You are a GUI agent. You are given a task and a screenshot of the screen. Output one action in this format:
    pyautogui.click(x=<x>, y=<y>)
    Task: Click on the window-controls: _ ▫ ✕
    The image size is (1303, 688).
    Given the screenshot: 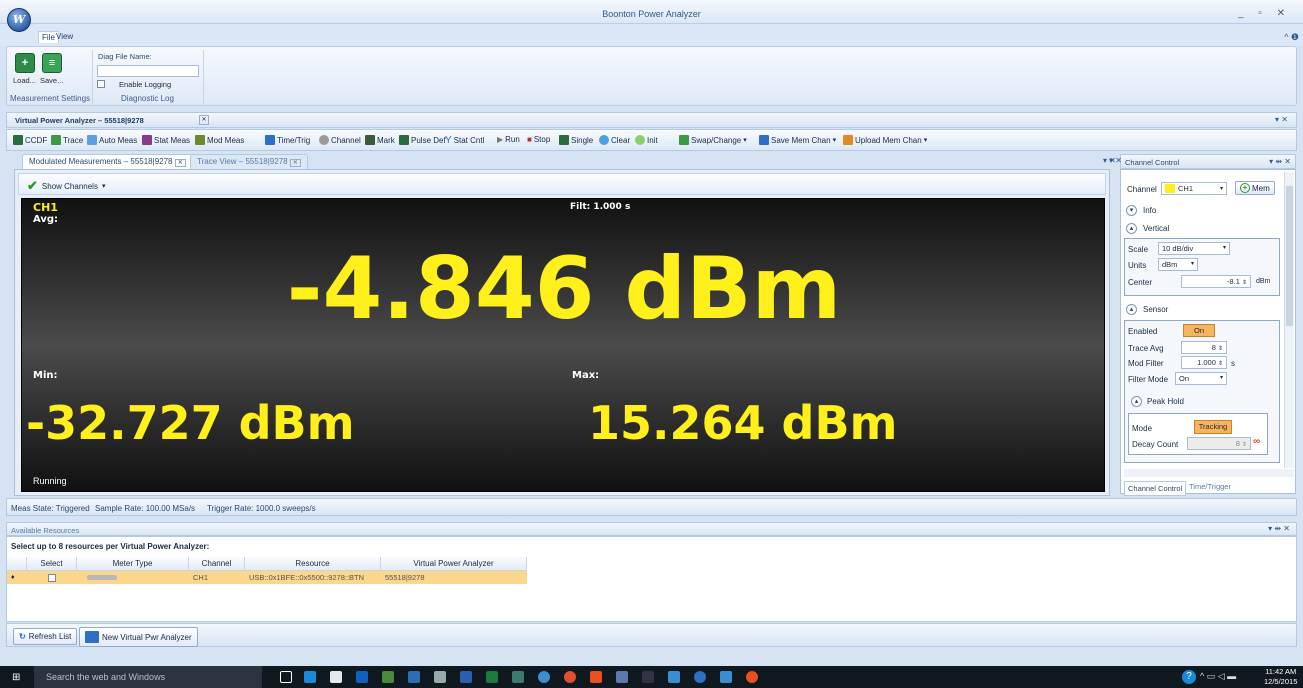 What is the action you would take?
    pyautogui.click(x=1264, y=13)
    